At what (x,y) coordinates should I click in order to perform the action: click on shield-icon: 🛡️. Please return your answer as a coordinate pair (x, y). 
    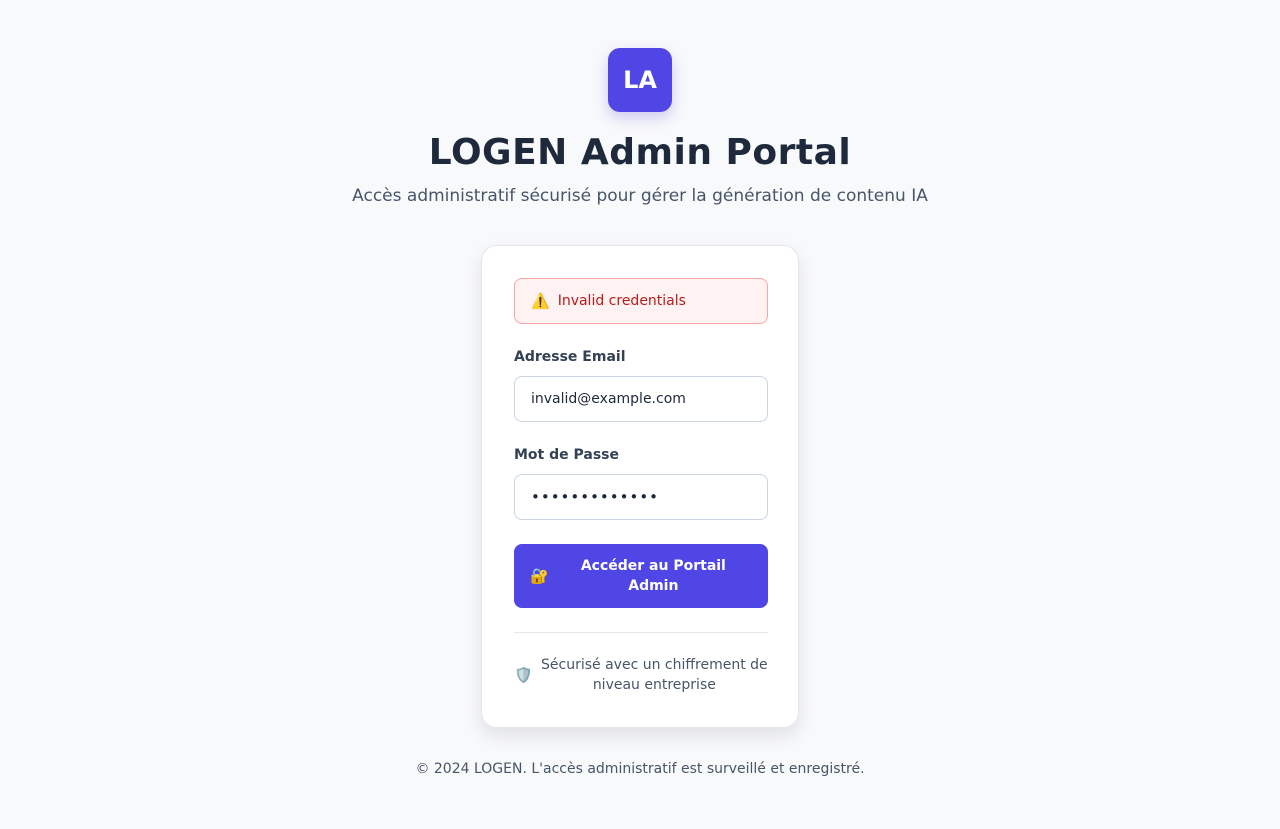
    Looking at the image, I should click on (523, 675).